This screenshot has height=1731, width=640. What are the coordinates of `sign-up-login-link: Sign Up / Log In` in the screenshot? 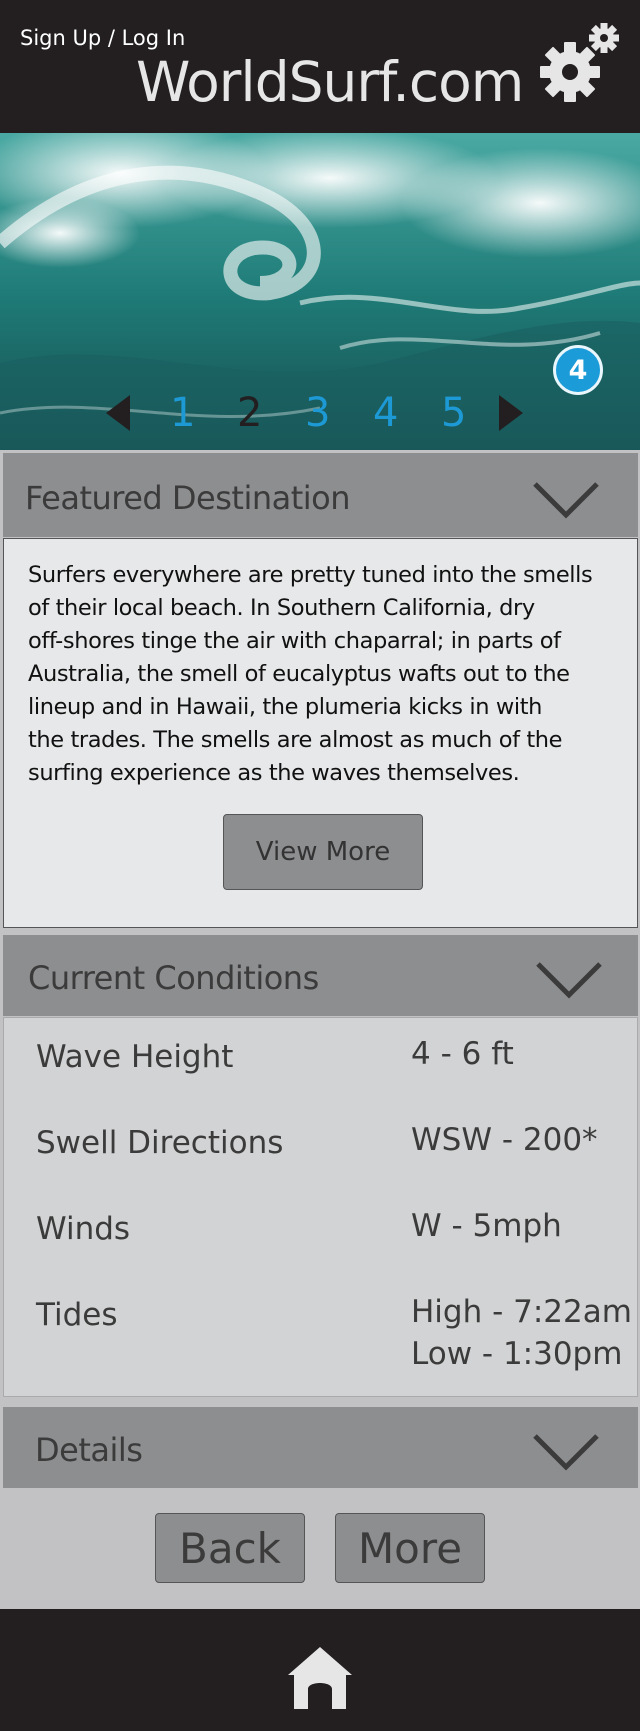 It's located at (102, 38).